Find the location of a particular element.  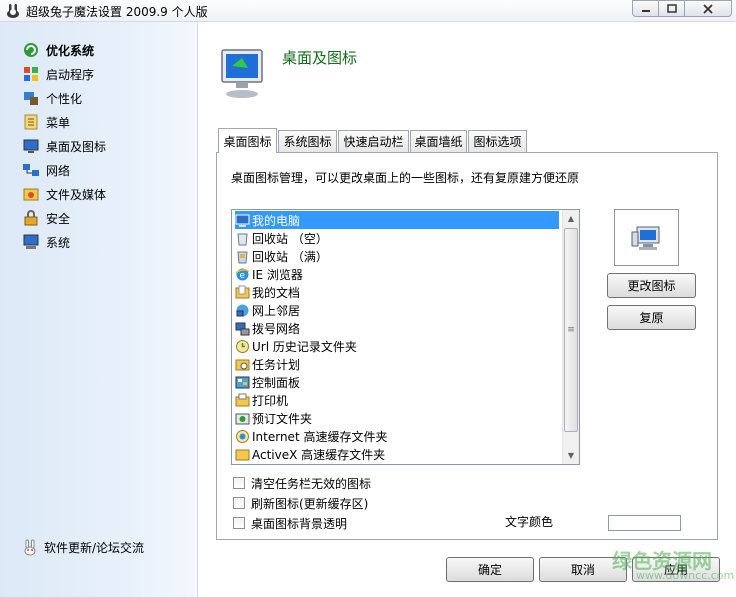

control-panel-icon is located at coordinates (242, 382).